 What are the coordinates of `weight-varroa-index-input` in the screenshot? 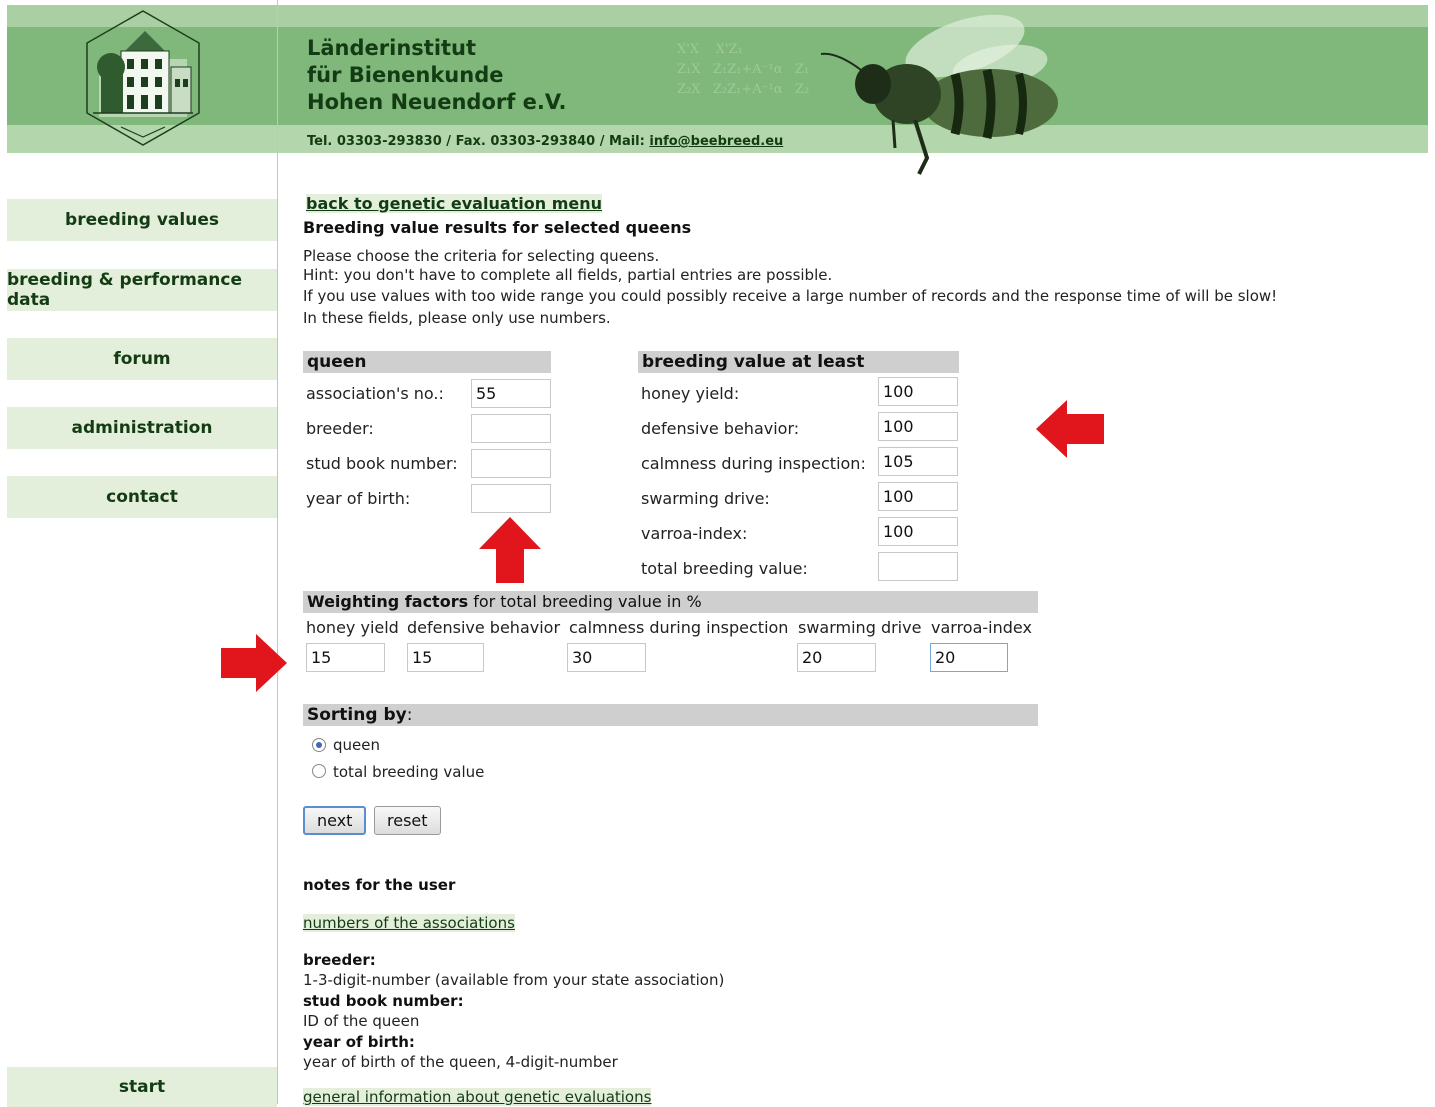 It's located at (969, 657).